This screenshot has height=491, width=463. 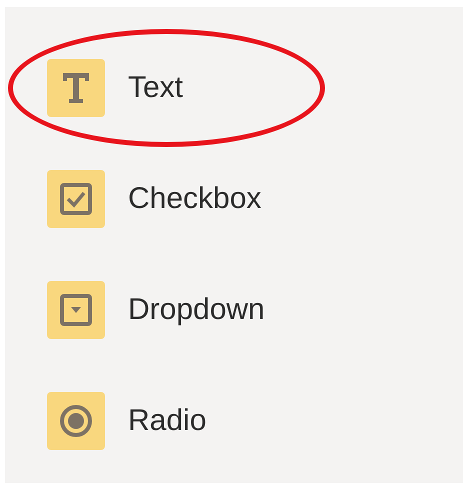 What do you see at coordinates (167, 421) in the screenshot?
I see `field-type-item: Radio` at bounding box center [167, 421].